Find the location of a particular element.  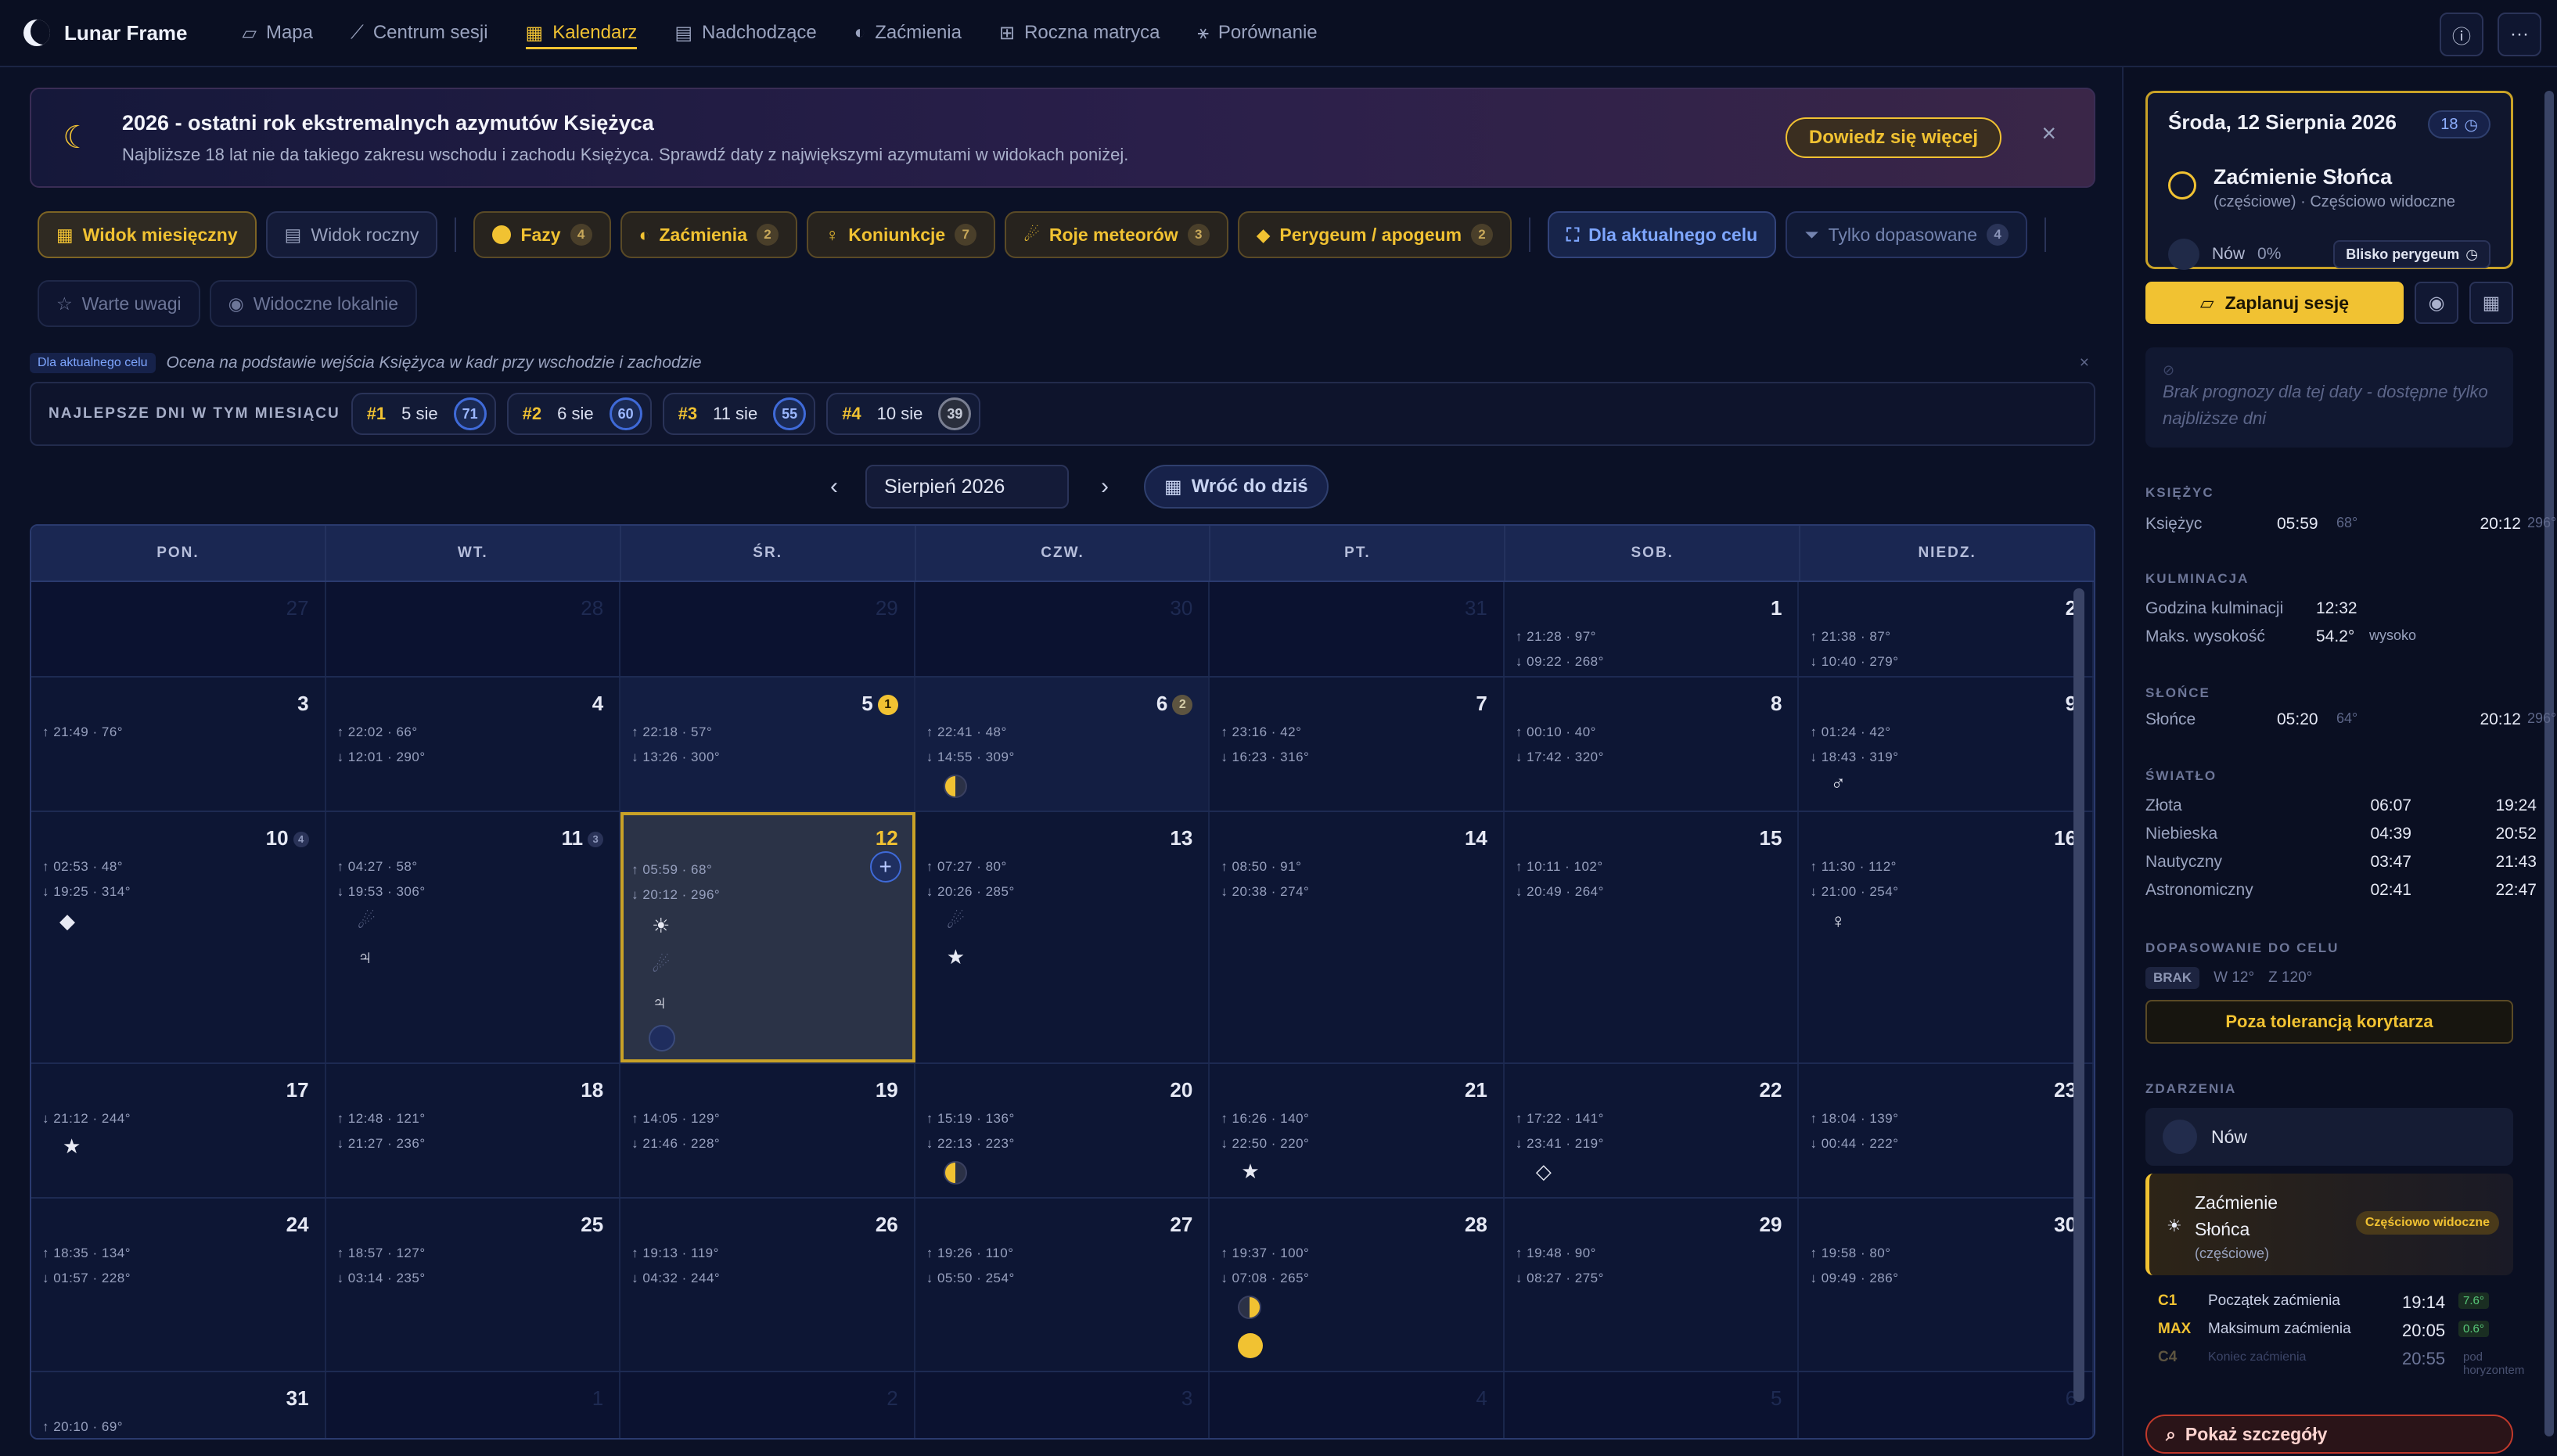

visibility-button: ◉ is located at coordinates (2436, 303).